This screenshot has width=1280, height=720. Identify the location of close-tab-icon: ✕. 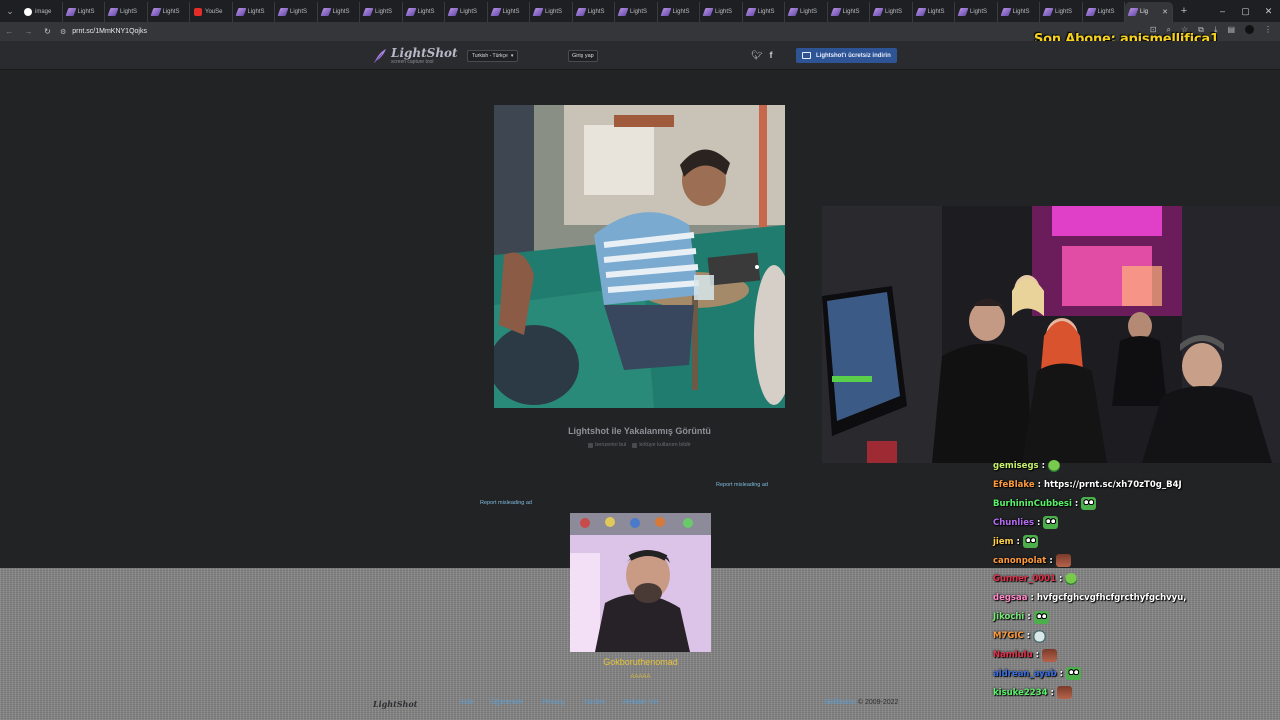
(1165, 12).